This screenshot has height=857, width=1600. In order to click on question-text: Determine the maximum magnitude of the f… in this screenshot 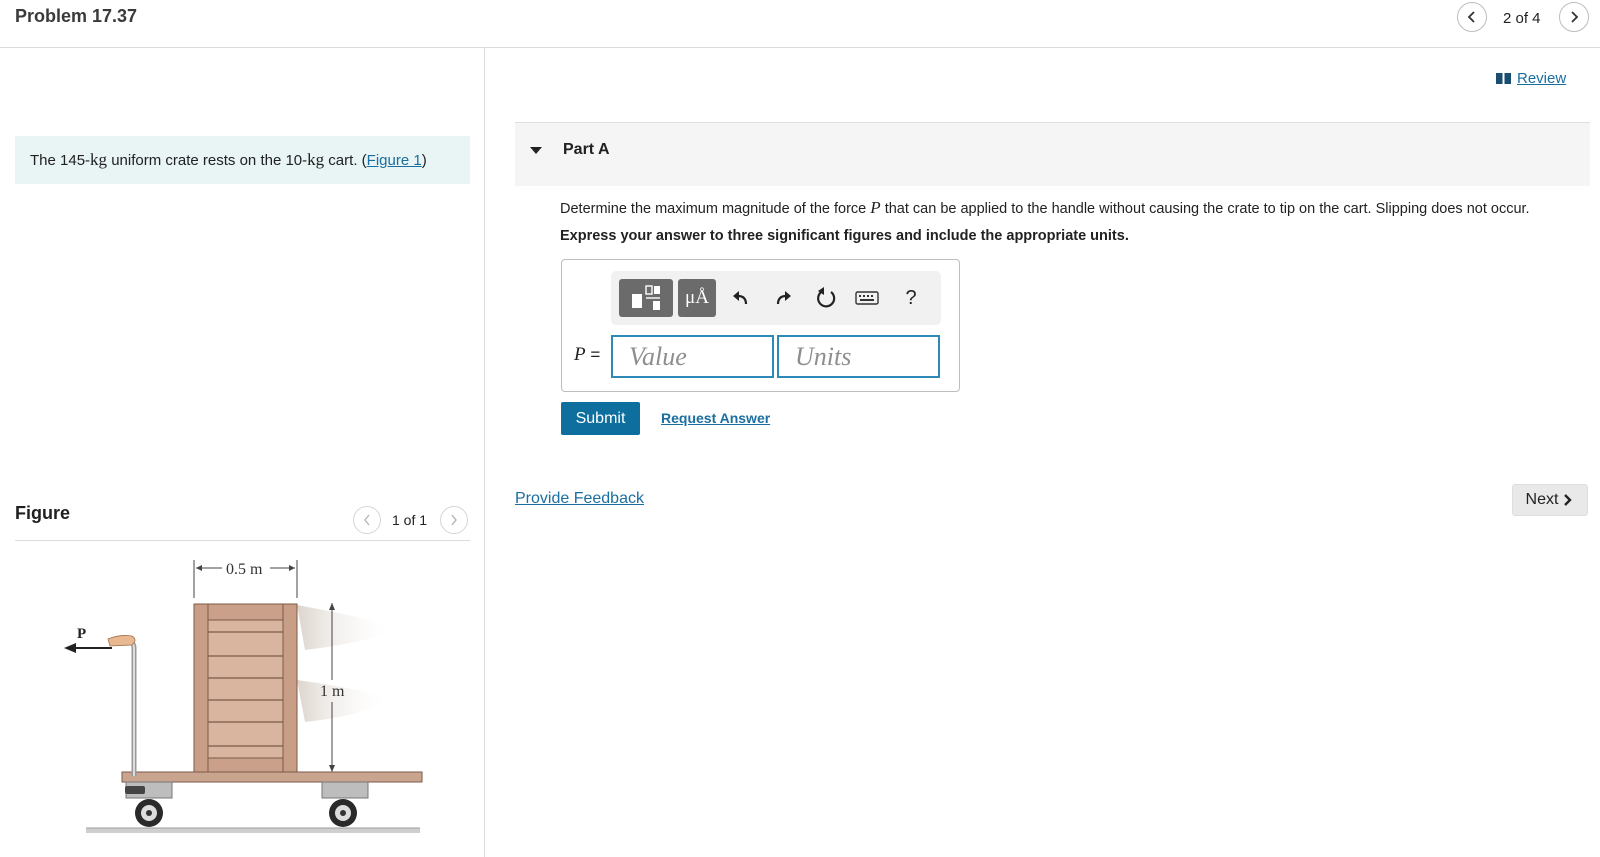, I will do `click(1045, 208)`.